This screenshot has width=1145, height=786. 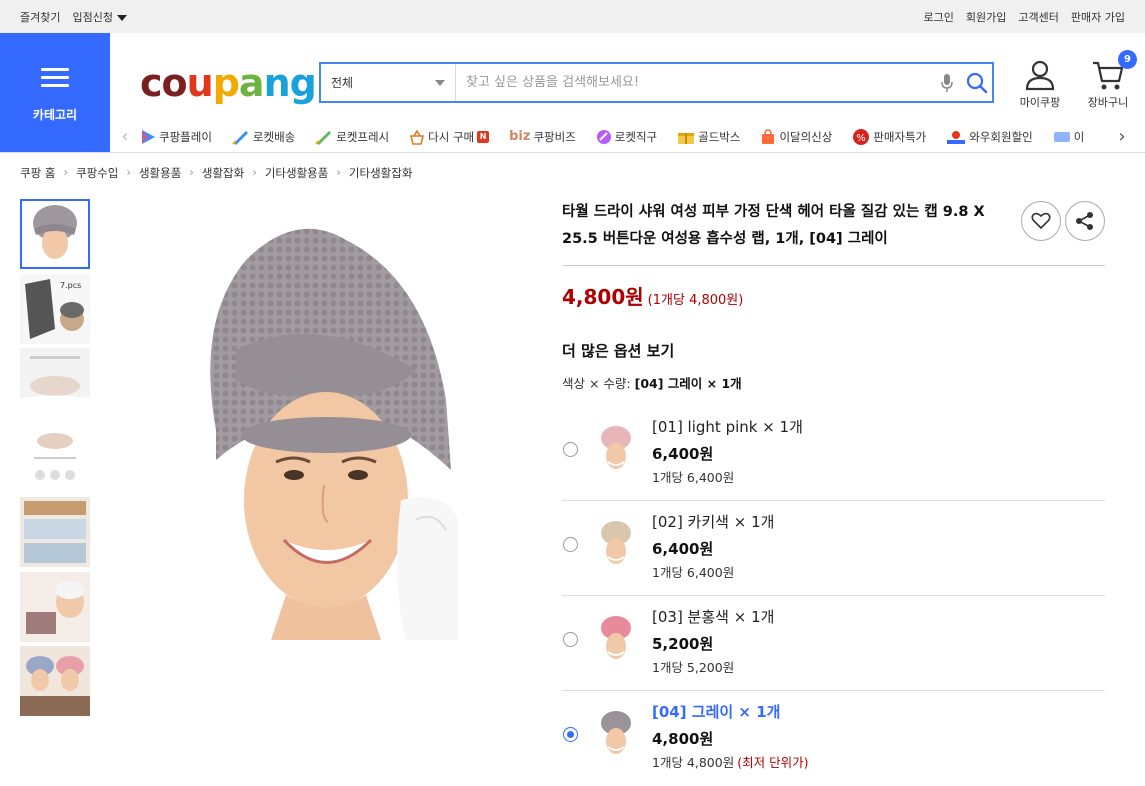 What do you see at coordinates (1040, 75) in the screenshot?
I see `user-icon` at bounding box center [1040, 75].